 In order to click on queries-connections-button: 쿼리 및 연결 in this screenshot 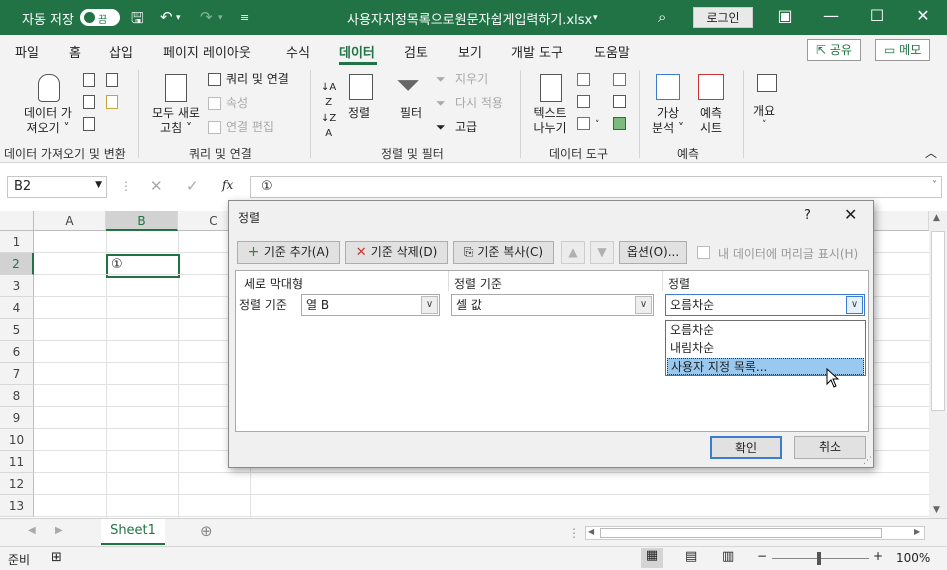, I will do `click(257, 79)`.